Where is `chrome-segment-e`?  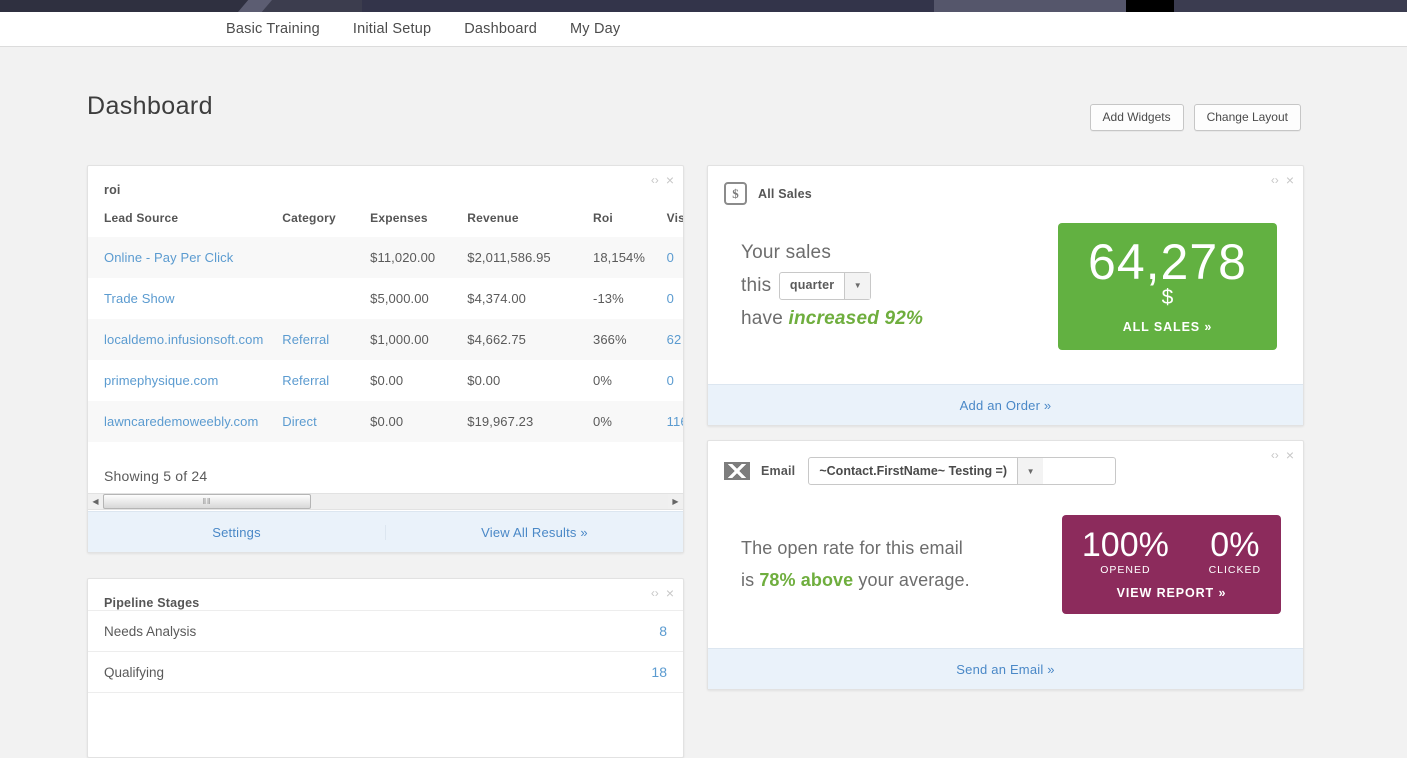
chrome-segment-e is located at coordinates (1150, 6).